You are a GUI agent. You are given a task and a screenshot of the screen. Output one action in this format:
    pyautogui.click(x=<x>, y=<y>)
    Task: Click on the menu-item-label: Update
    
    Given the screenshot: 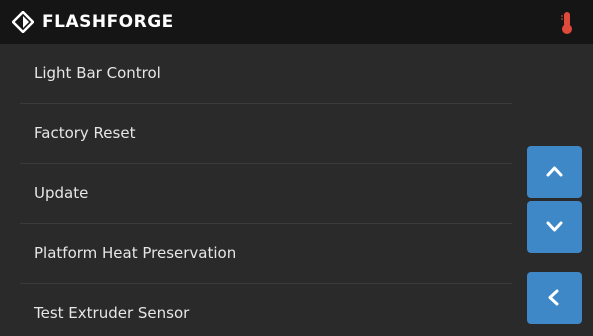 What is the action you would take?
    pyautogui.click(x=61, y=193)
    